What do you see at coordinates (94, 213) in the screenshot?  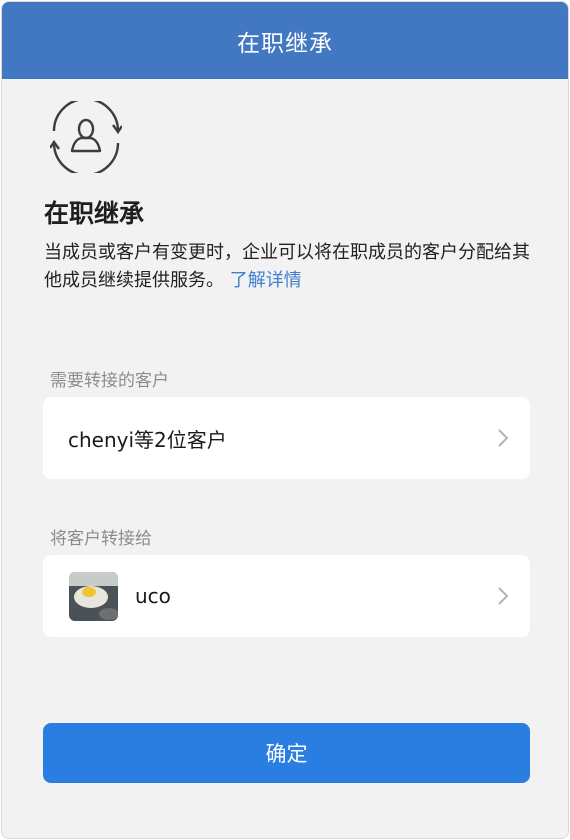 I see `section-title: 在职继承` at bounding box center [94, 213].